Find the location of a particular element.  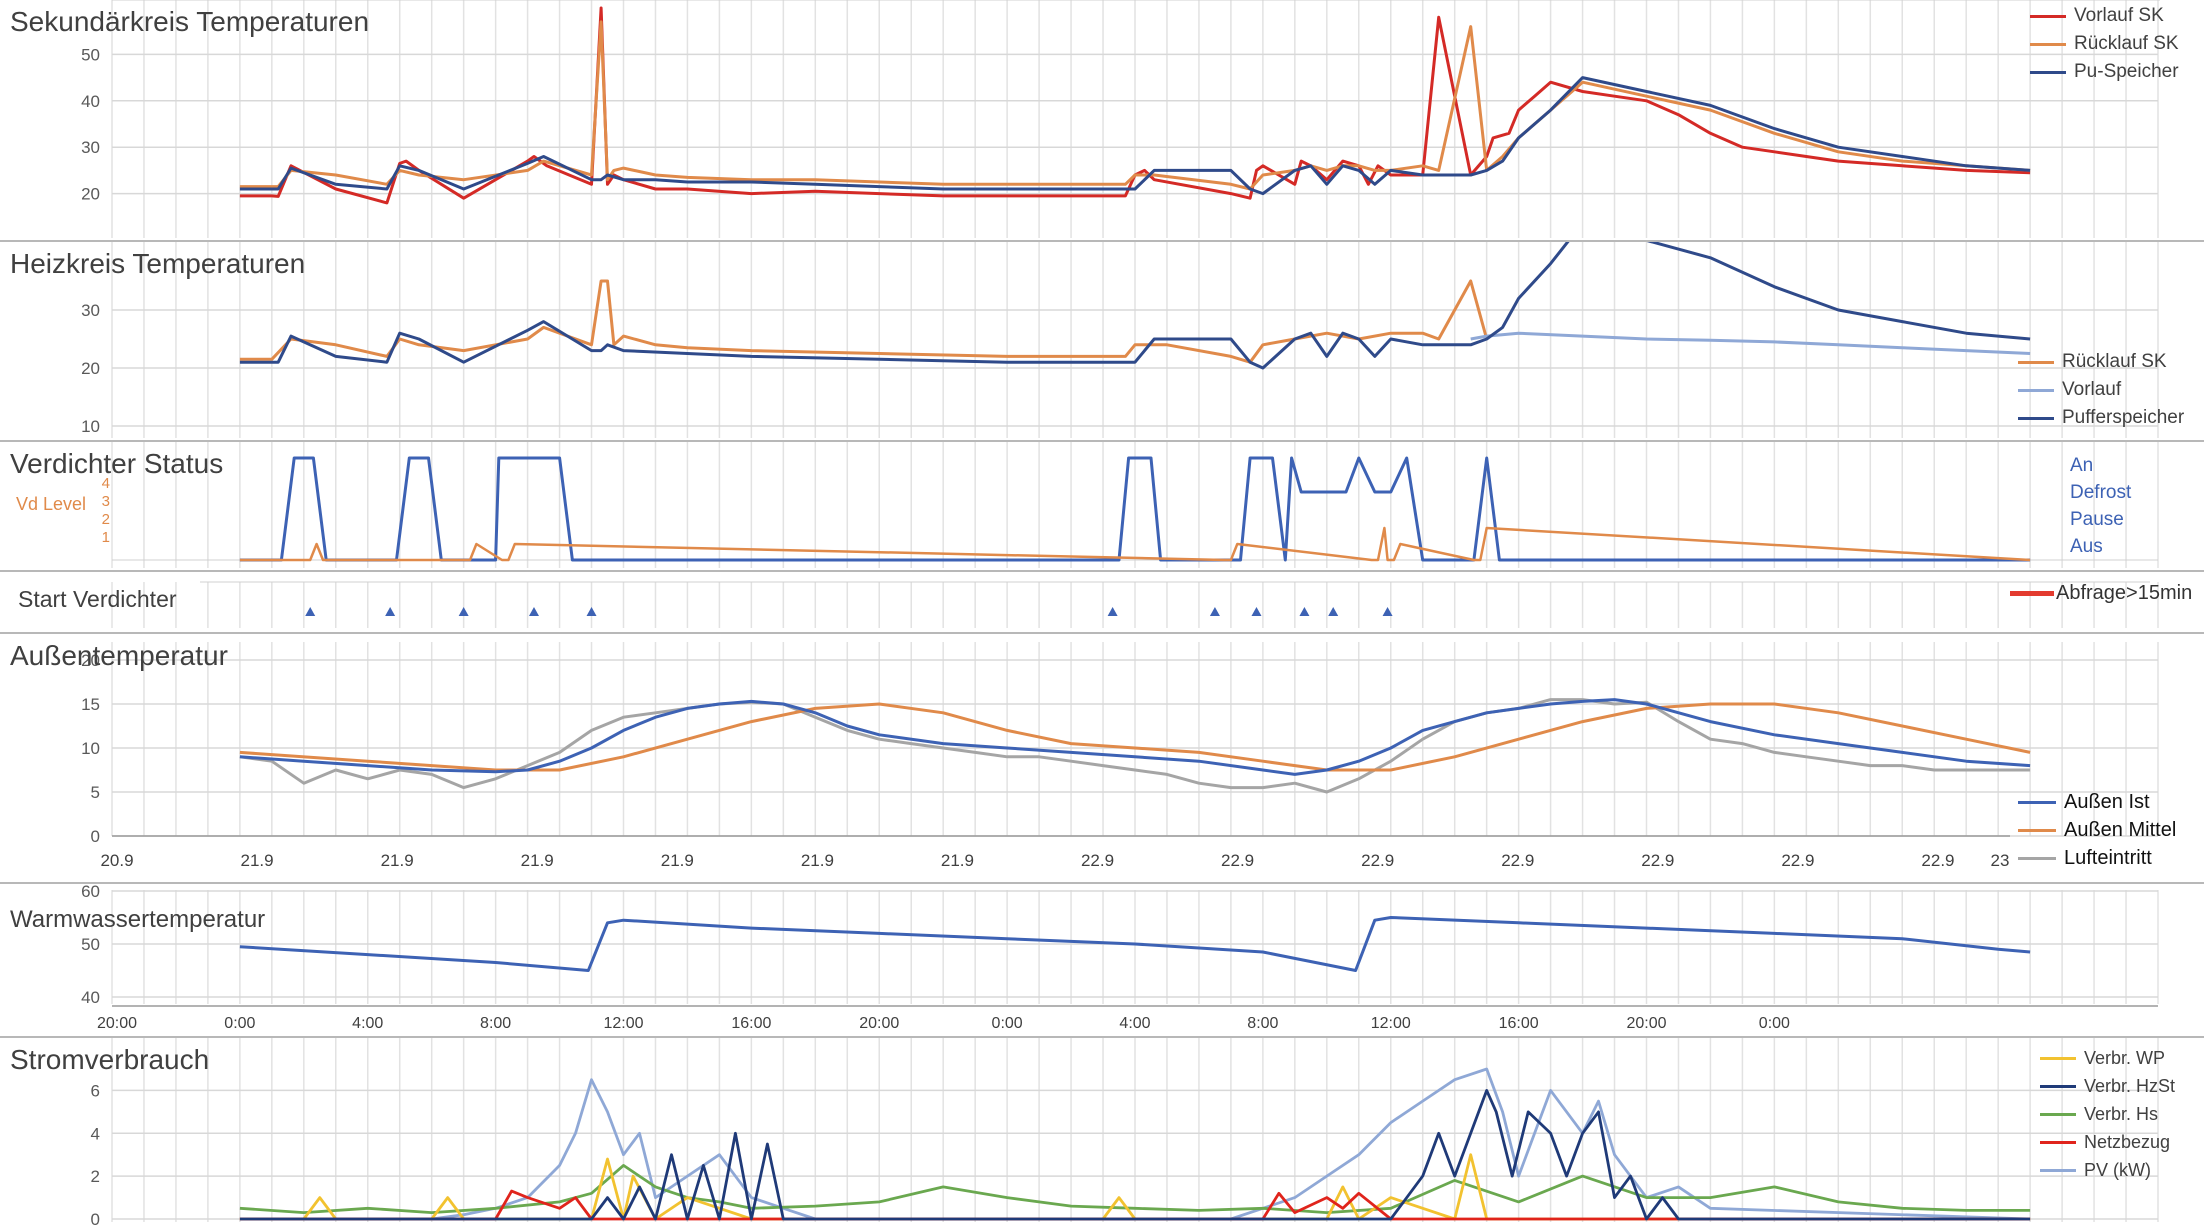

legend-entry: Außen Mittel is located at coordinates (2097, 830).